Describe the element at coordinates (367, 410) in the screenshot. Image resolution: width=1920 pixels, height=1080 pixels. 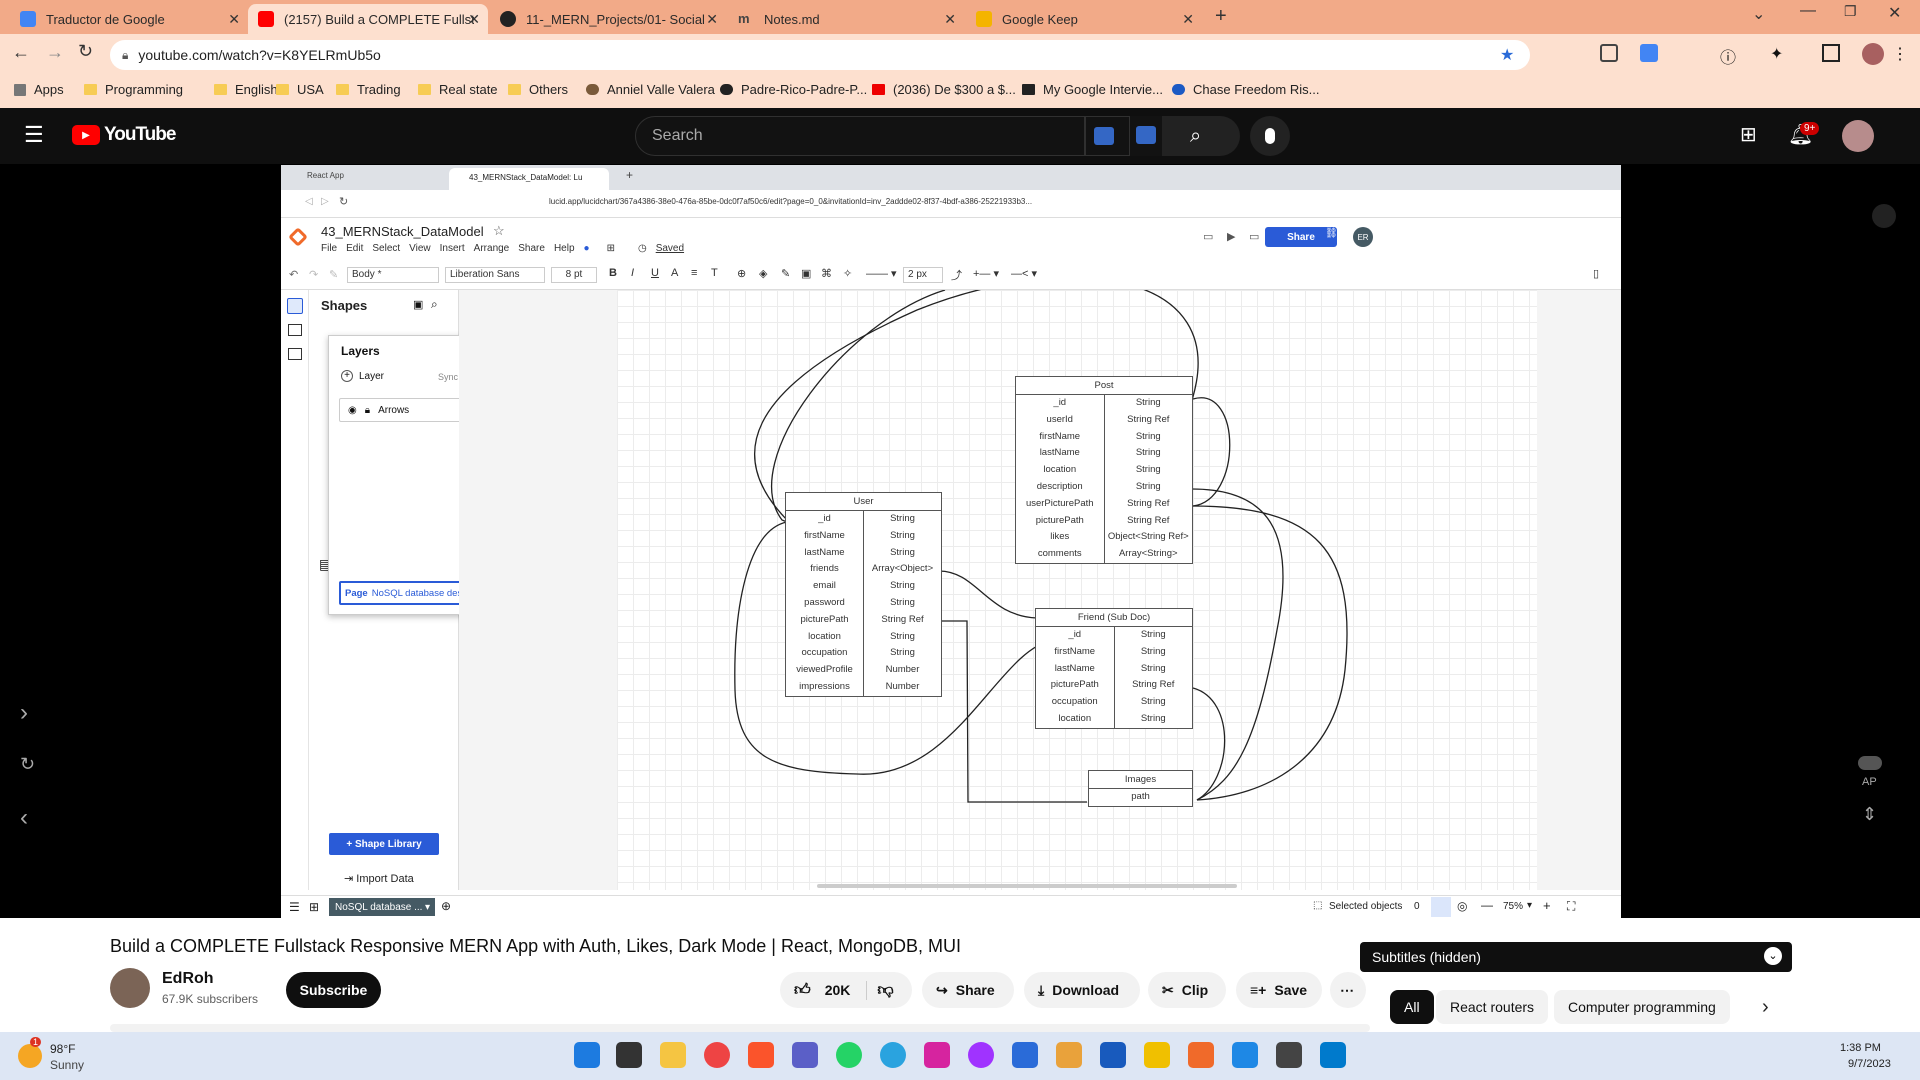
I see `lock-icon: 🔒︎` at that location.